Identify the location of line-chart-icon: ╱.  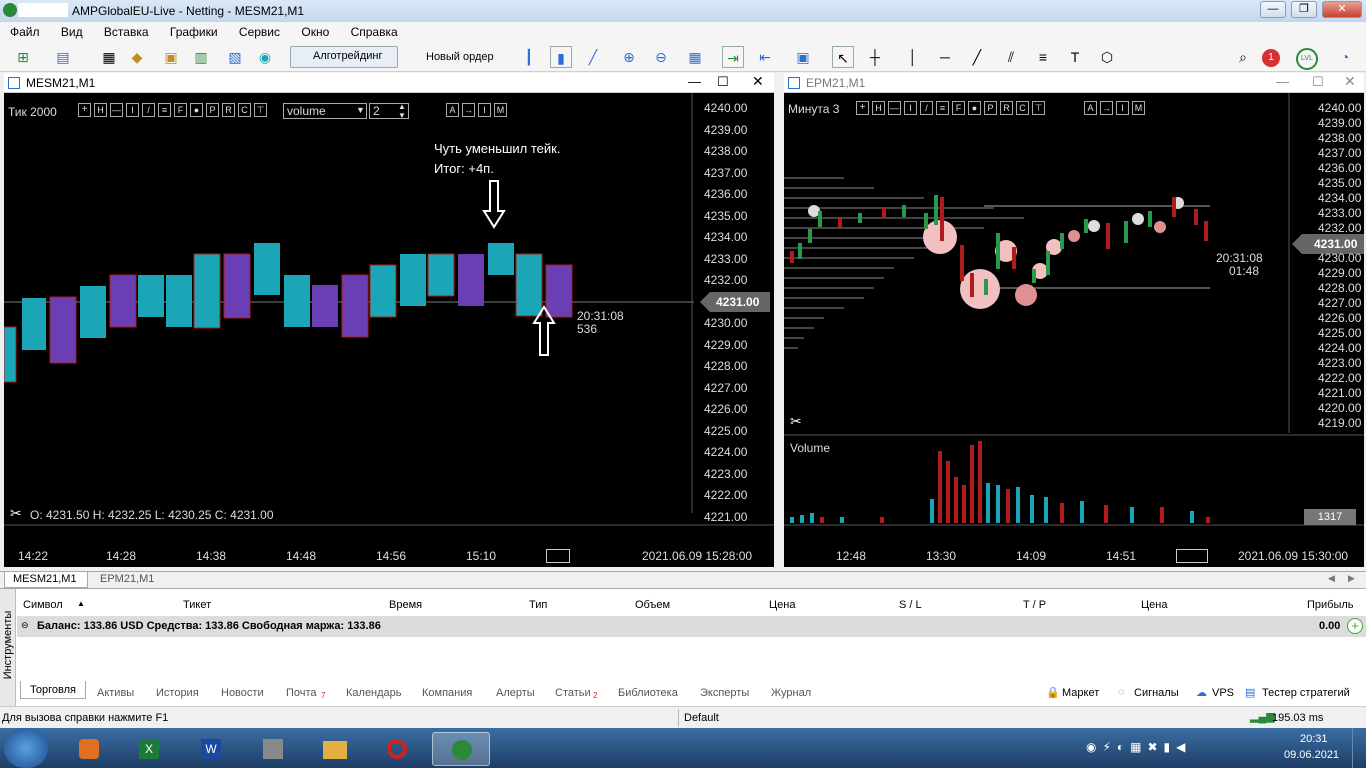
(593, 57).